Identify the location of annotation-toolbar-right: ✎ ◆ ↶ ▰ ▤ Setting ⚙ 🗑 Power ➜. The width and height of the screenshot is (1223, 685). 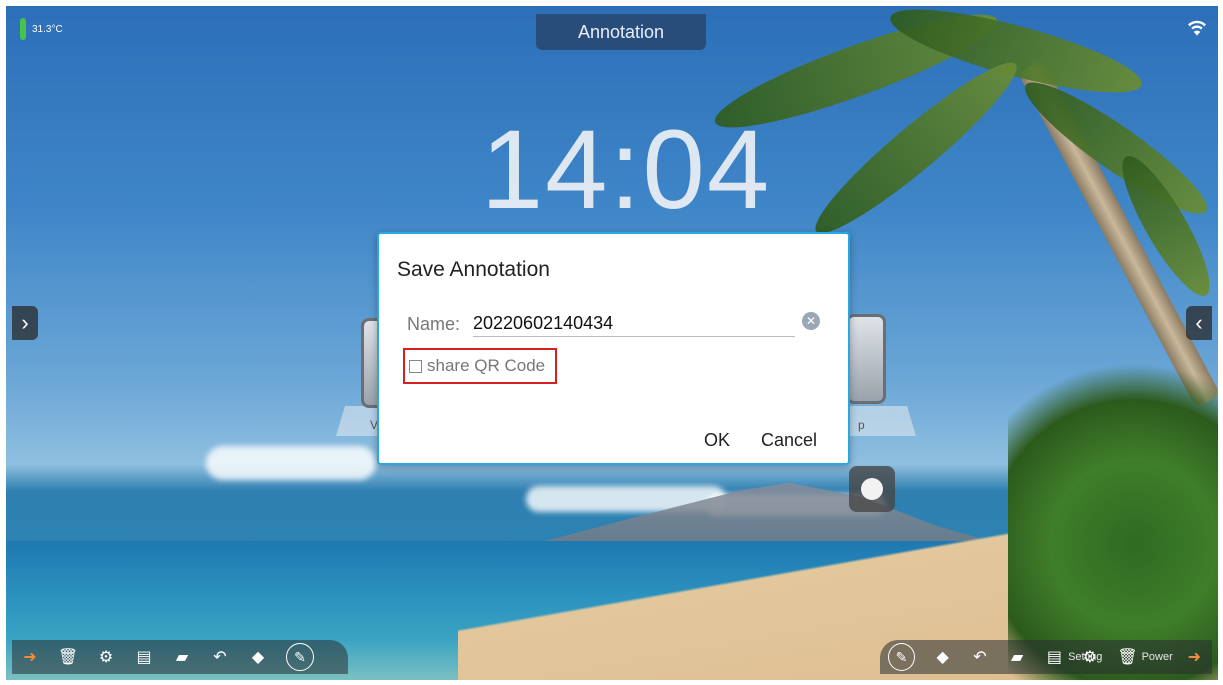
(1046, 657).